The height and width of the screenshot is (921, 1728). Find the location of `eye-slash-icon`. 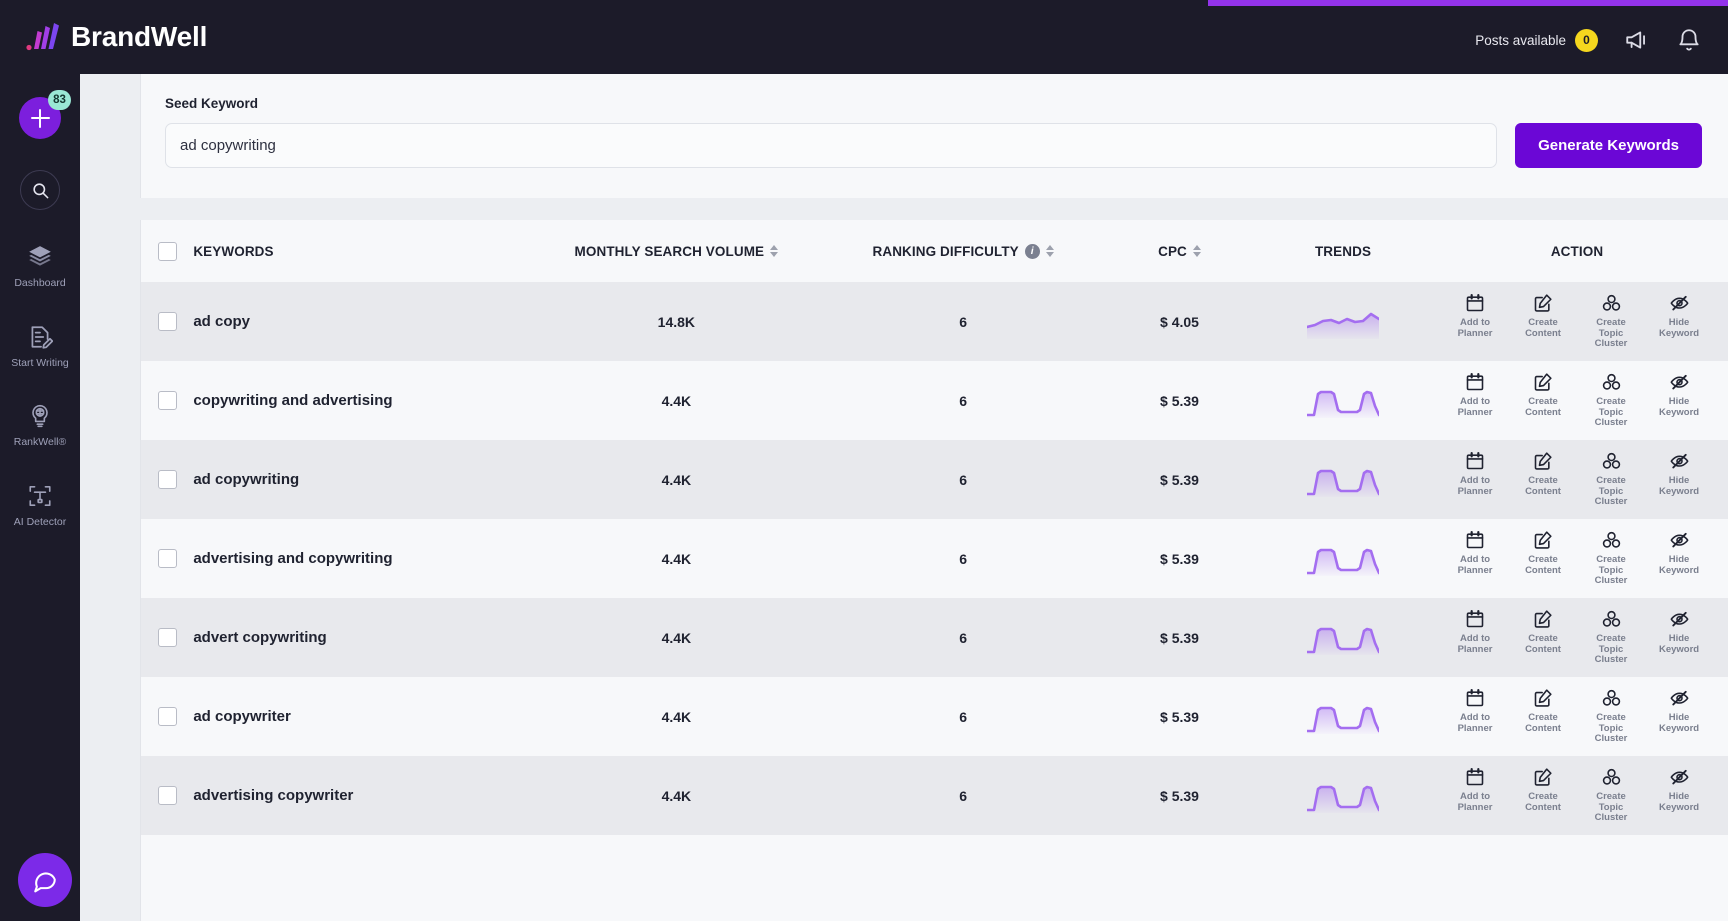

eye-slash-icon is located at coordinates (1679, 619).